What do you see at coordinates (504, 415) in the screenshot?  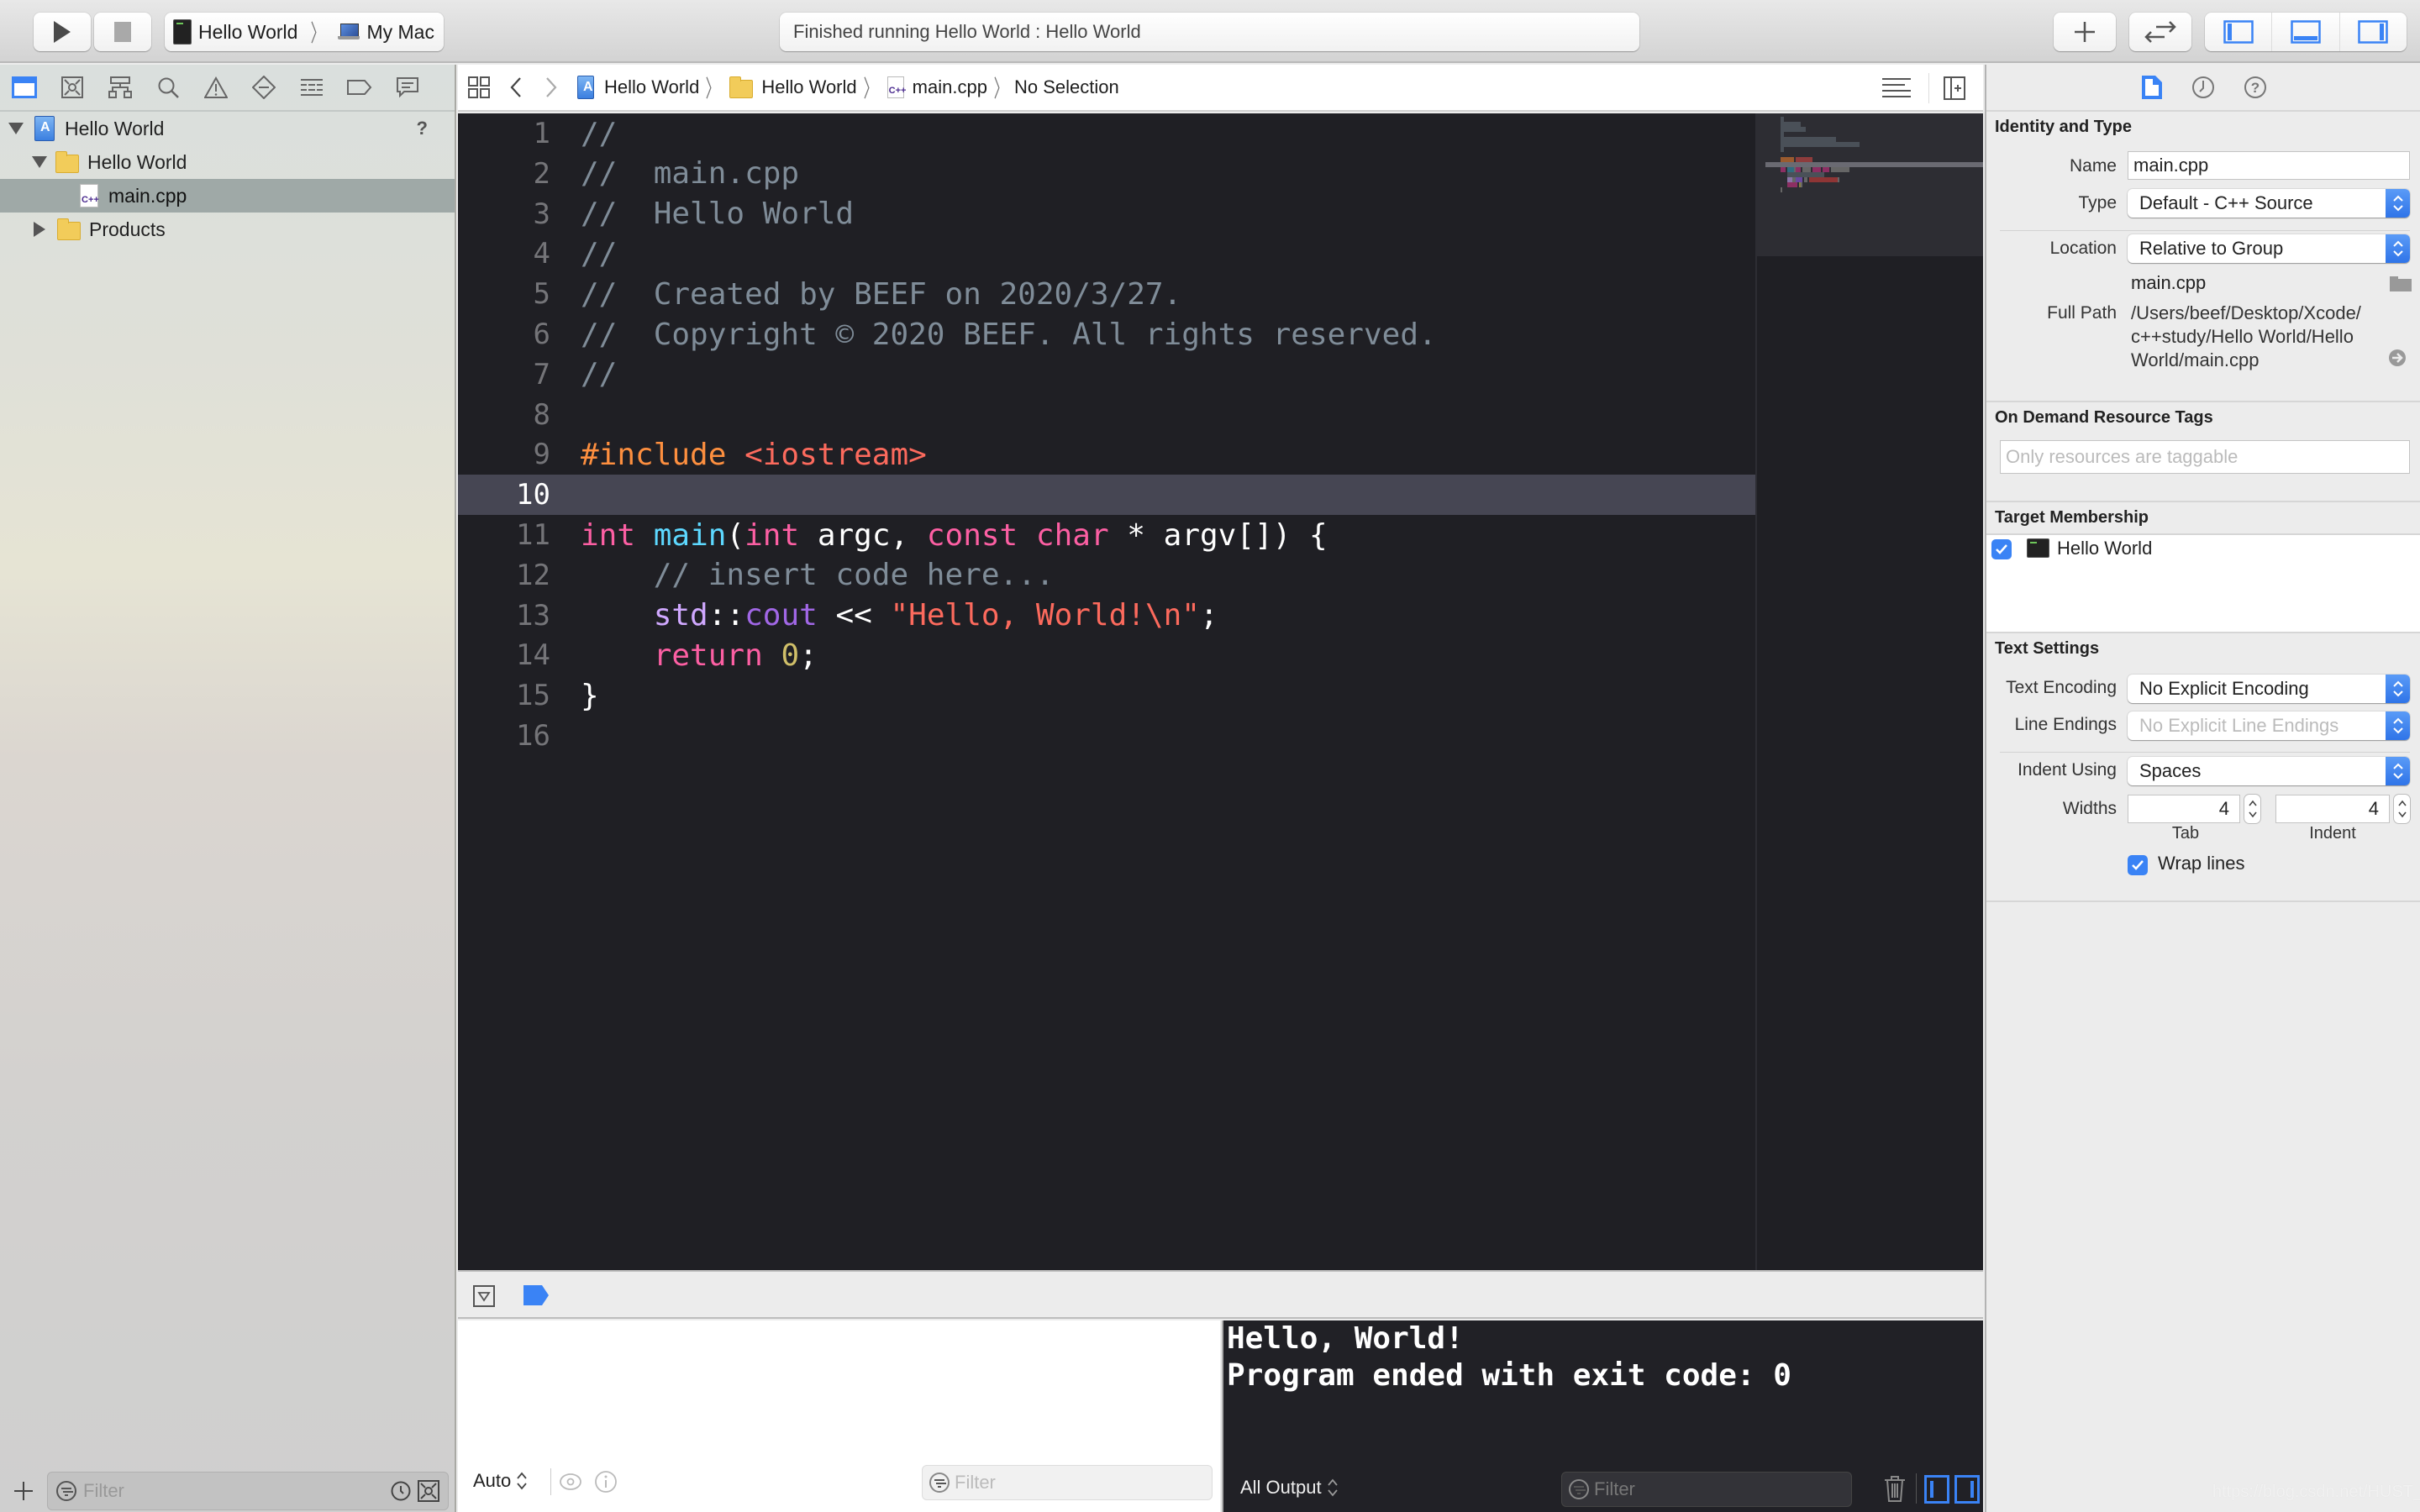 I see `line-number: 8` at bounding box center [504, 415].